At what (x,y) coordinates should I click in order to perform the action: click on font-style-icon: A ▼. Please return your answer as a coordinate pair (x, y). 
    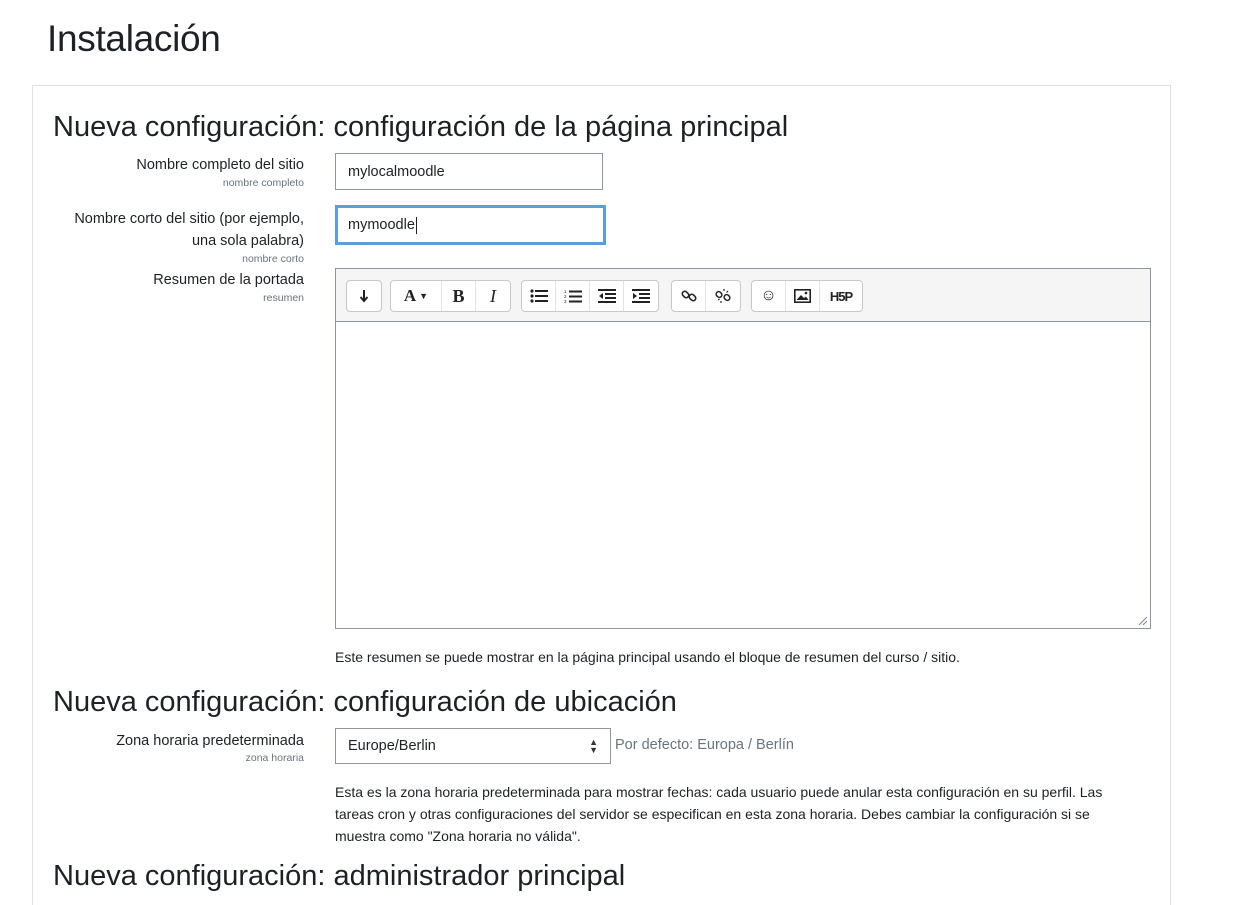
    Looking at the image, I should click on (416, 296).